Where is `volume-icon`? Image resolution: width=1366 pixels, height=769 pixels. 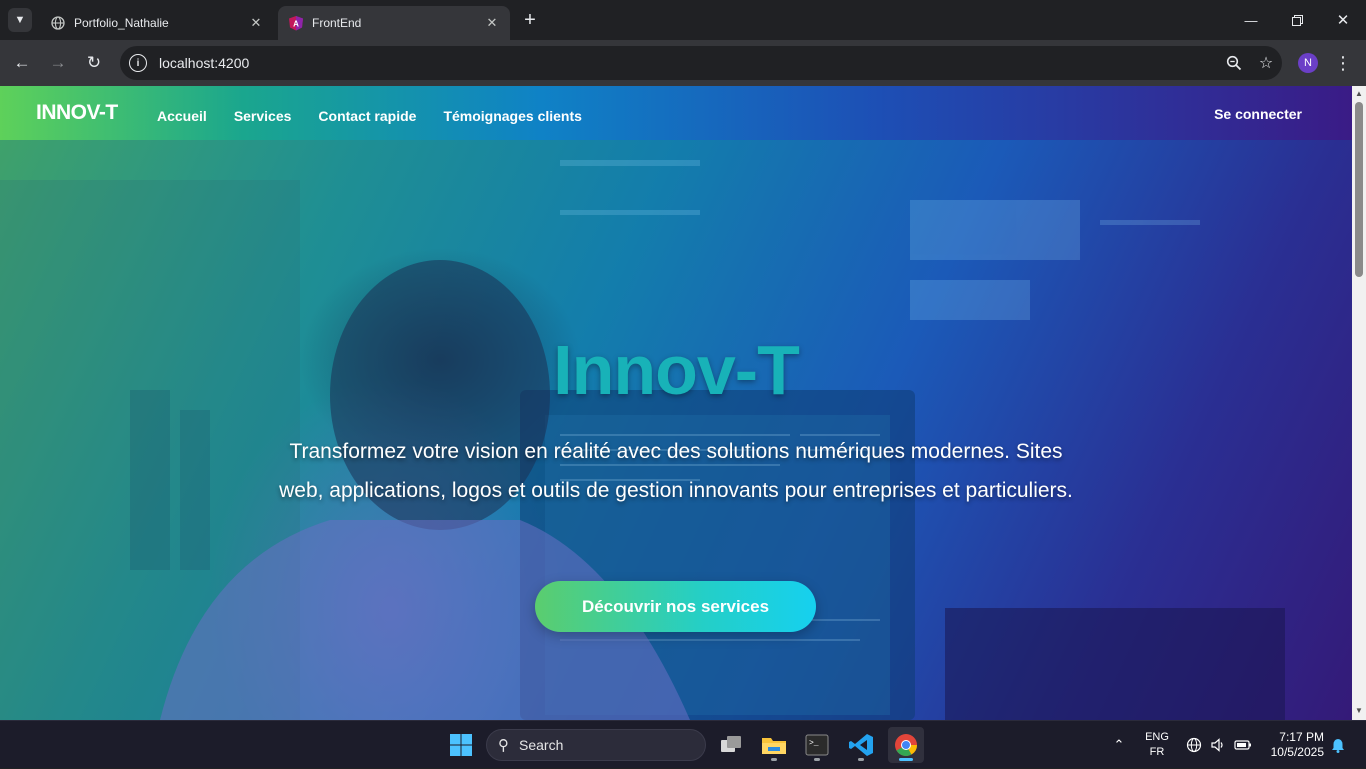
volume-icon is located at coordinates (1218, 745).